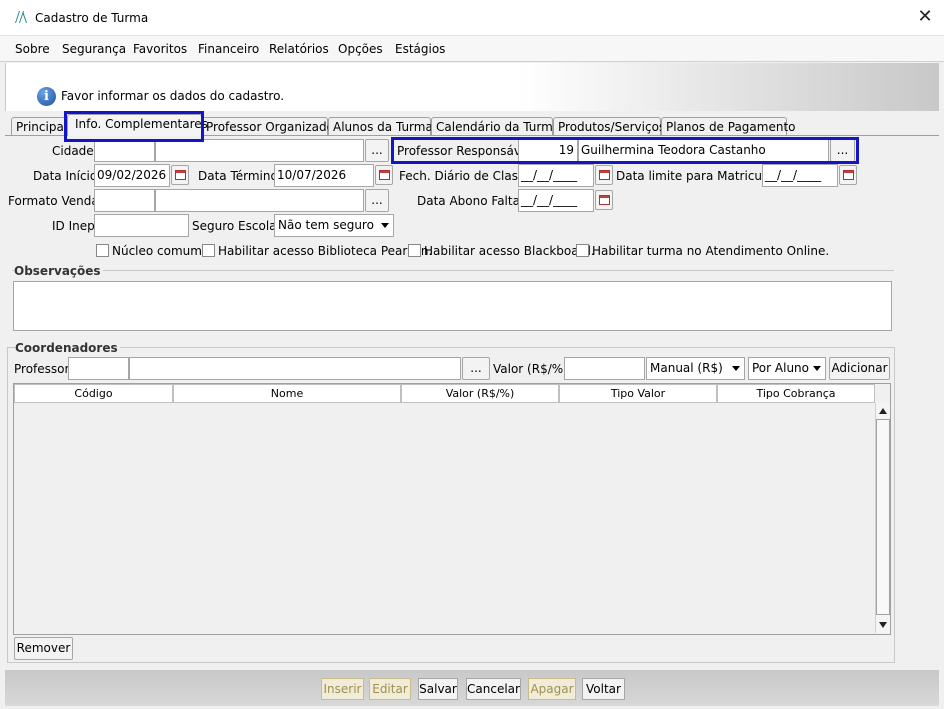 The height and width of the screenshot is (709, 944). What do you see at coordinates (93, 393) in the screenshot?
I see `col-codigo: Código` at bounding box center [93, 393].